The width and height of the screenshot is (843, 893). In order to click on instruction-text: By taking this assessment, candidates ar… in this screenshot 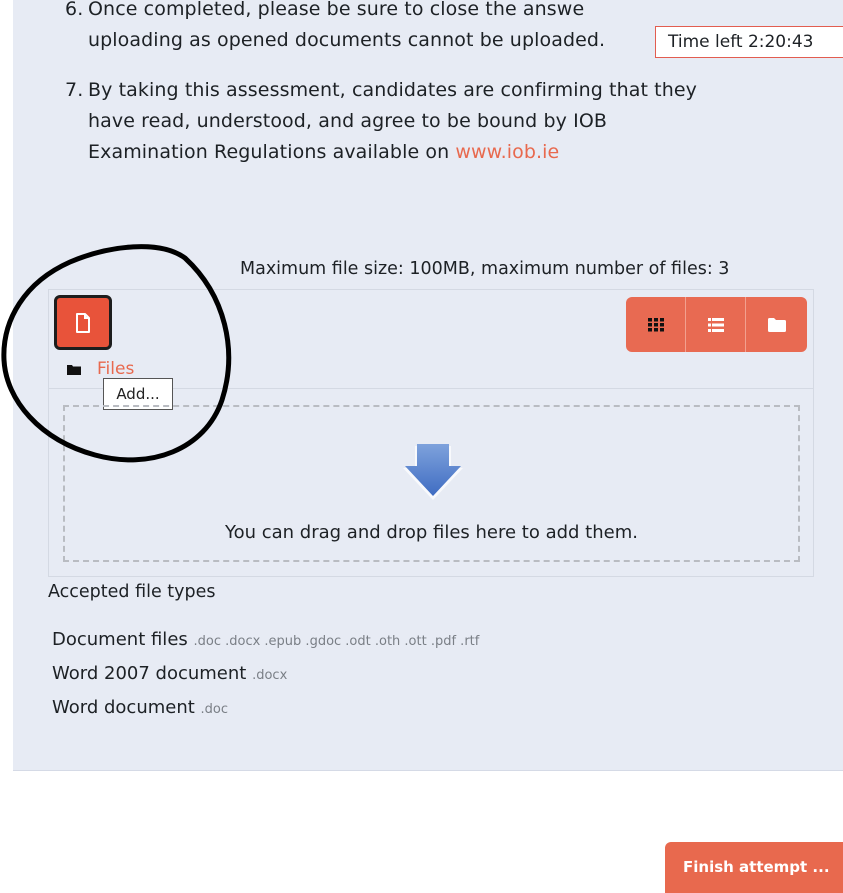, I will do `click(438, 121)`.